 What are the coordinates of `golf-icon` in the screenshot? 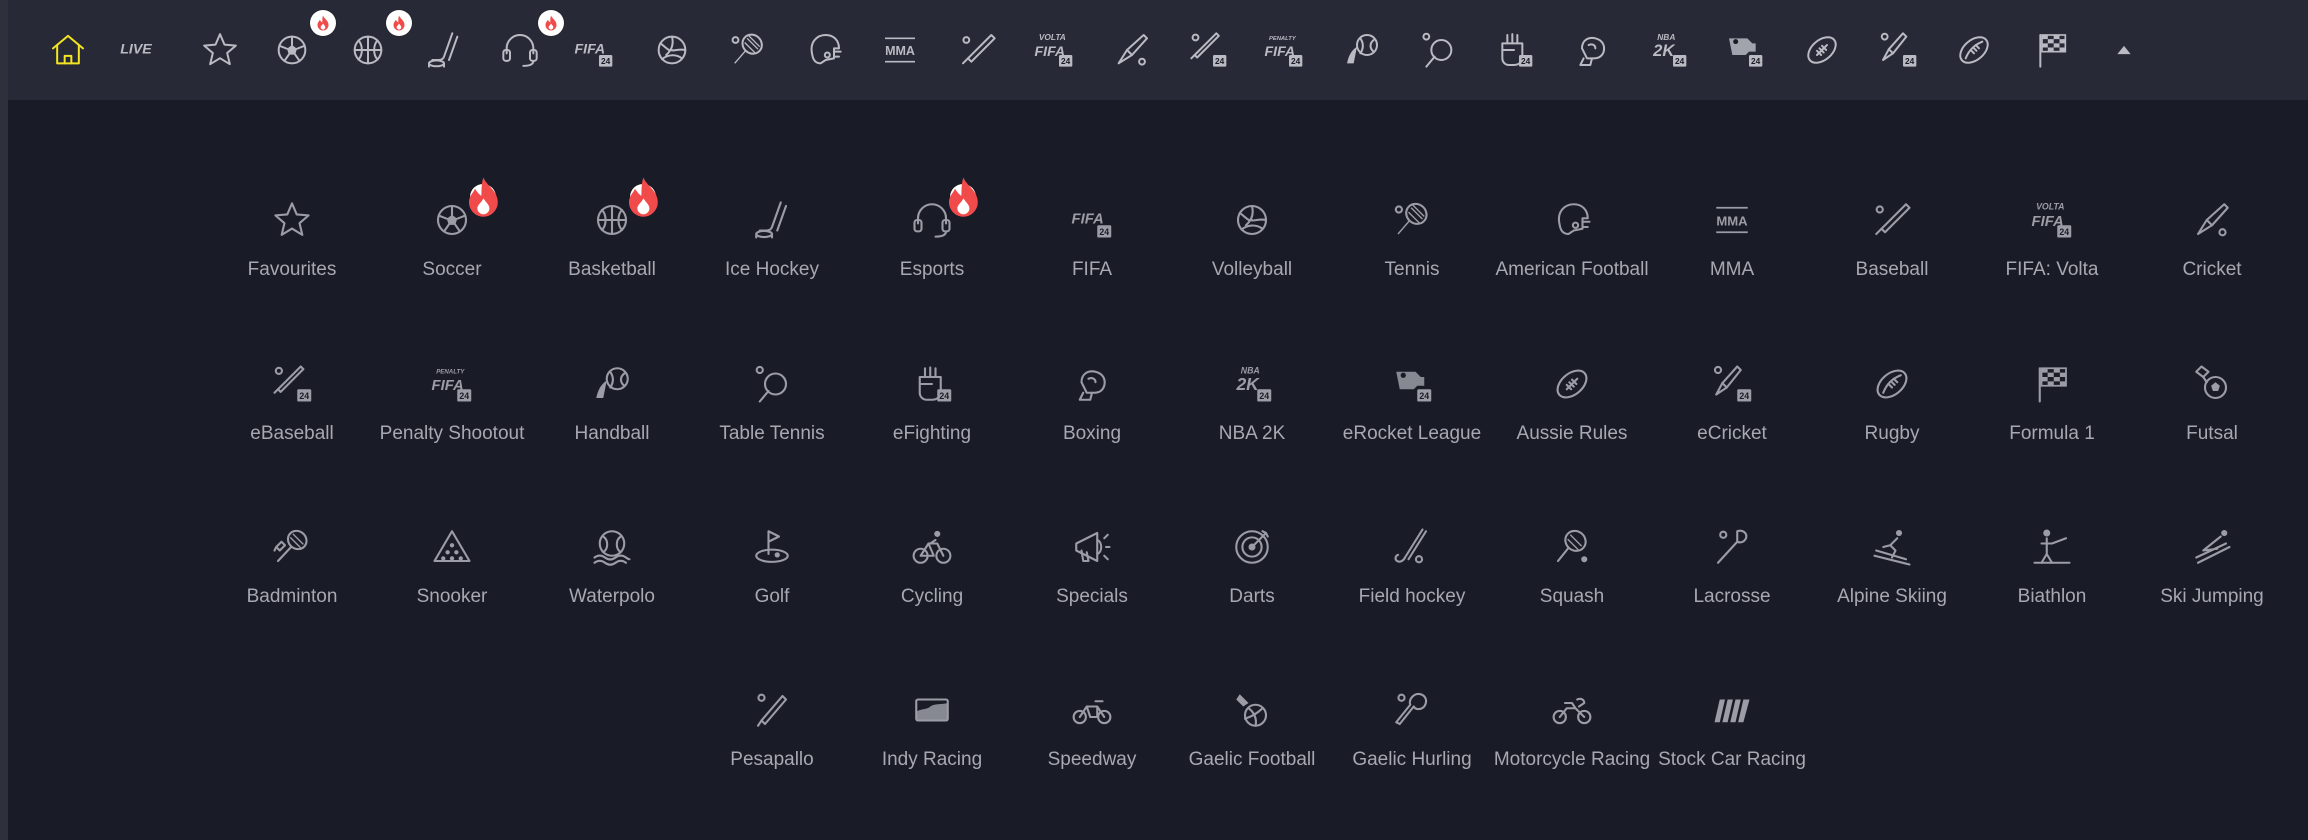 It's located at (772, 547).